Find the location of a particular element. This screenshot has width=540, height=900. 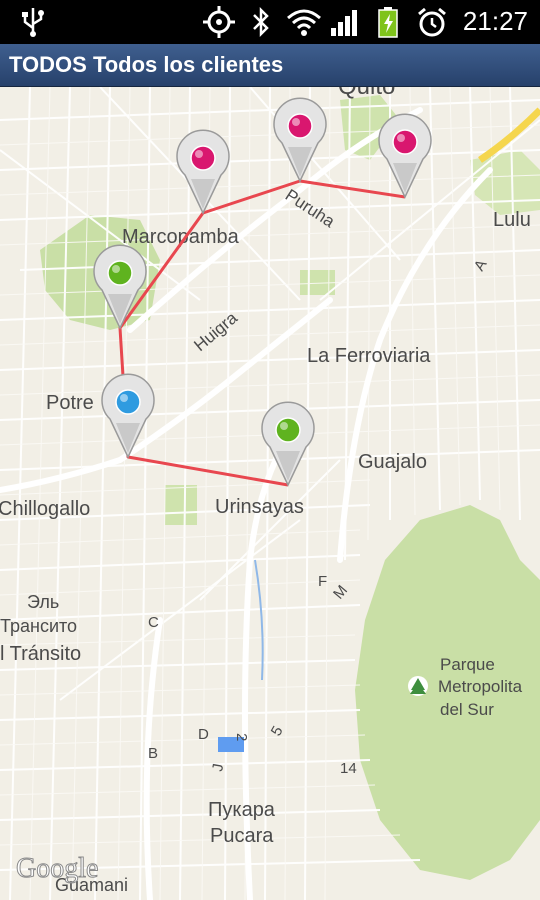

signal-icon is located at coordinates (344, 23).